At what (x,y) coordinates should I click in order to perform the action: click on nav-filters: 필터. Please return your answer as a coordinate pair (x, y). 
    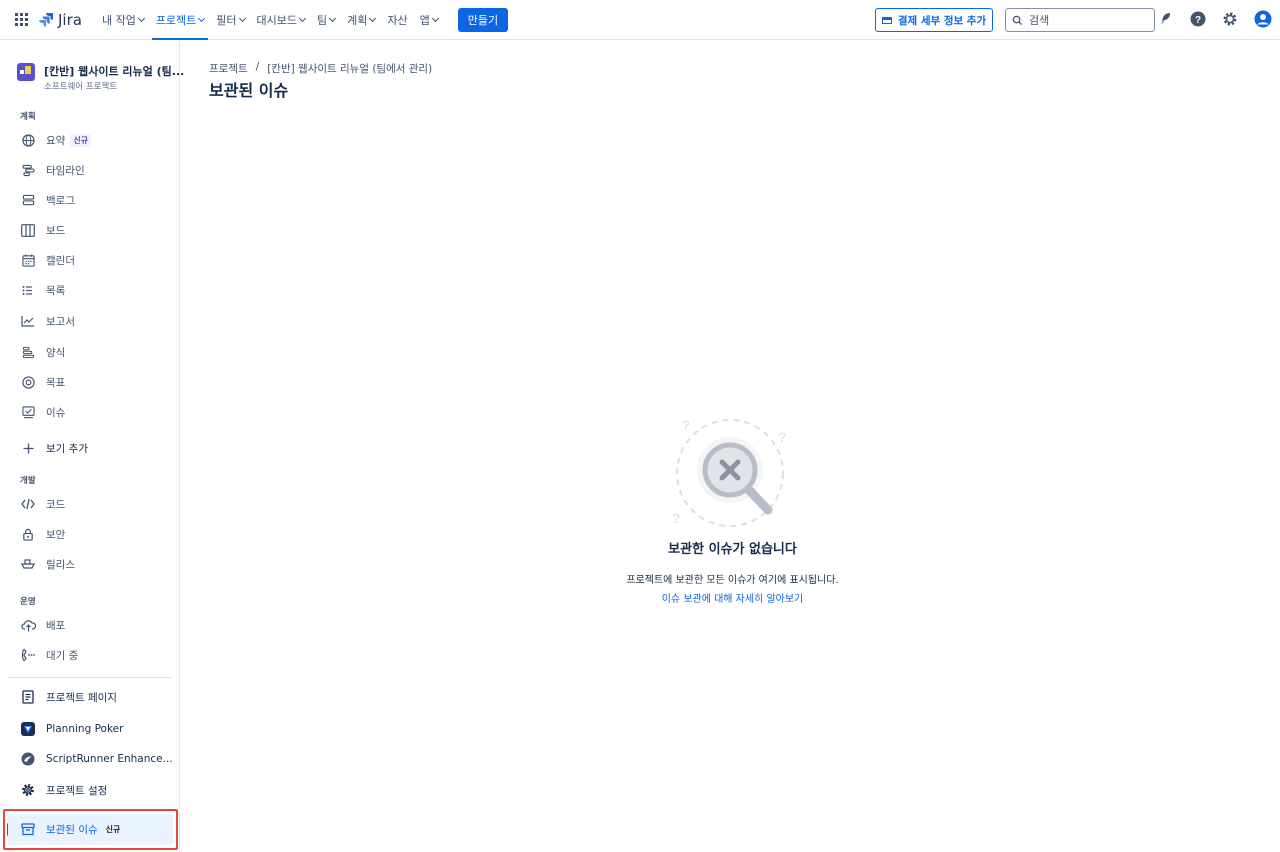
    Looking at the image, I should click on (230, 20).